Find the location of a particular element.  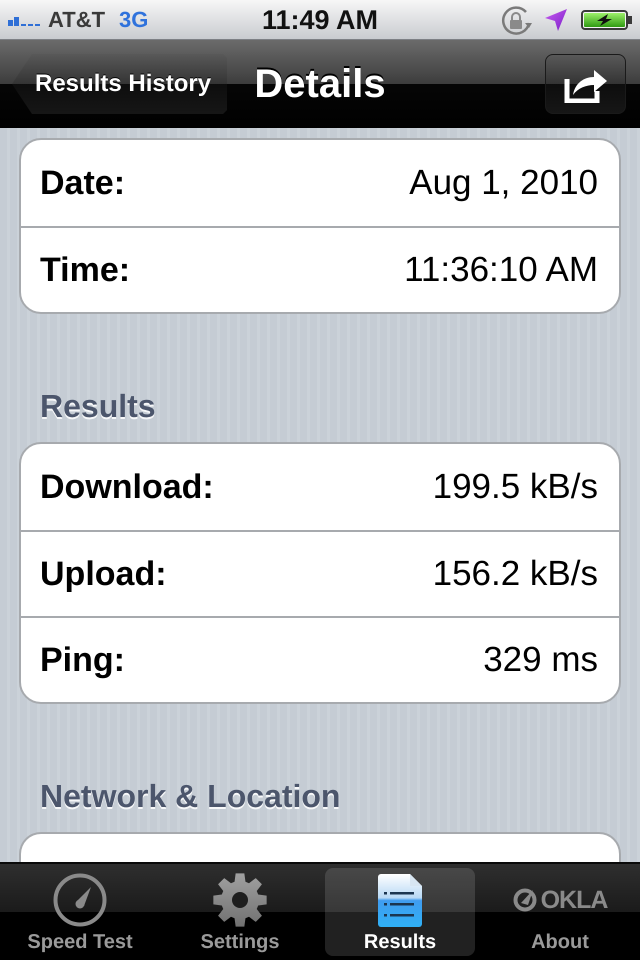

share-button is located at coordinates (585, 84).